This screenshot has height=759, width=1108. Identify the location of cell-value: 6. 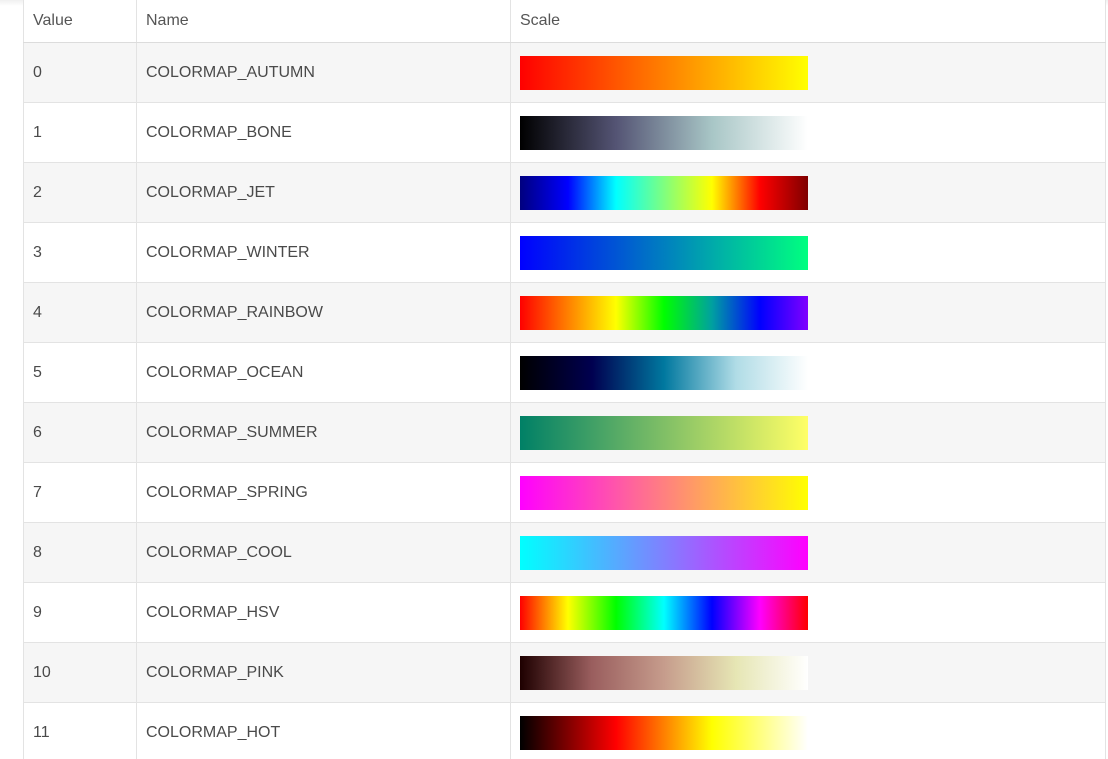
(80, 432).